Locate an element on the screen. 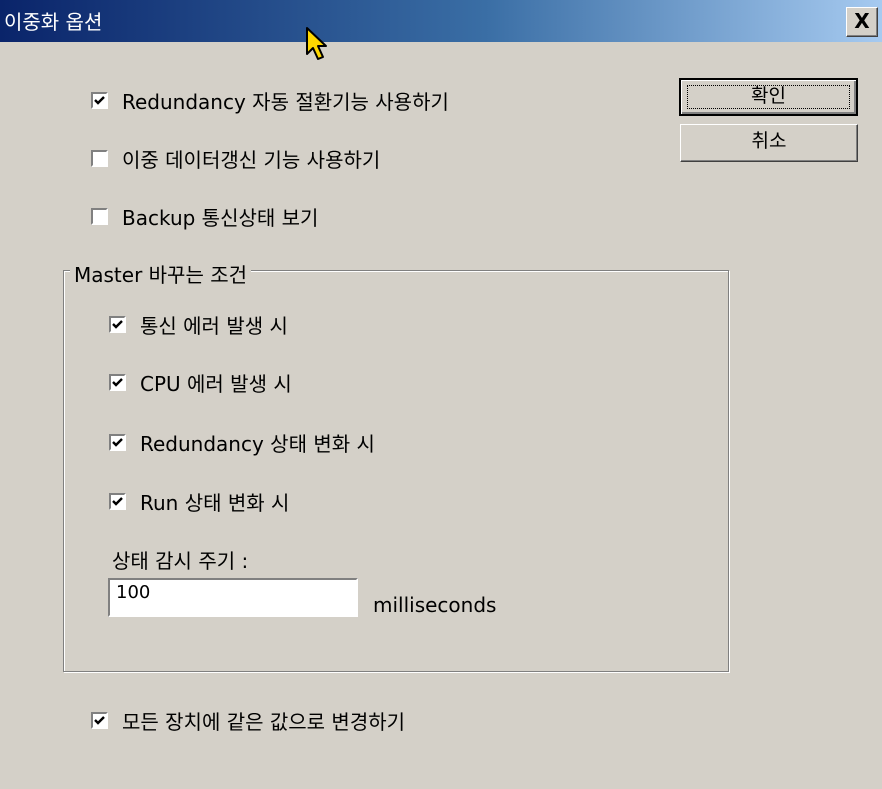  comm-error-checkbox is located at coordinates (117, 324).